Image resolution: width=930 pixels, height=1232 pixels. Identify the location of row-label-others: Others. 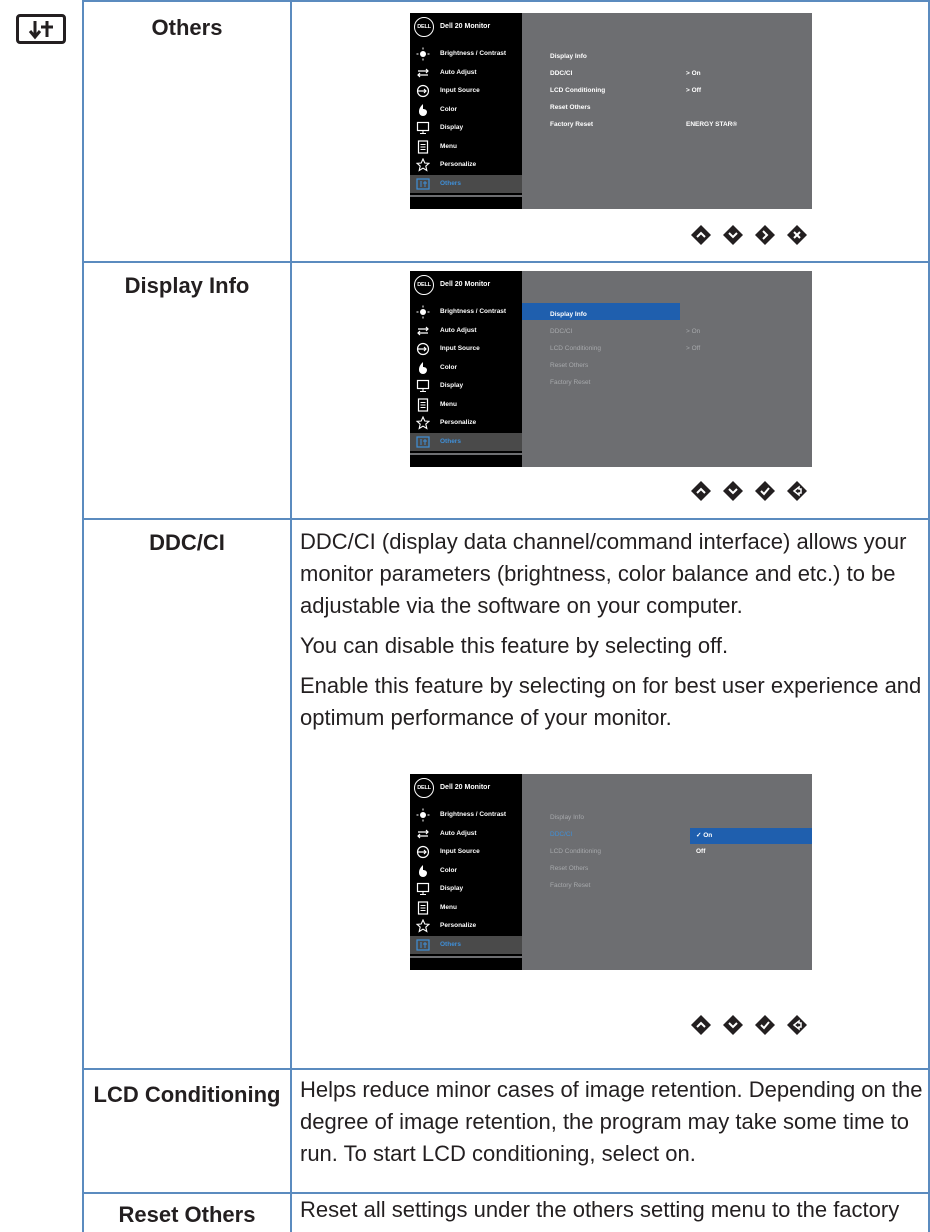
(187, 27).